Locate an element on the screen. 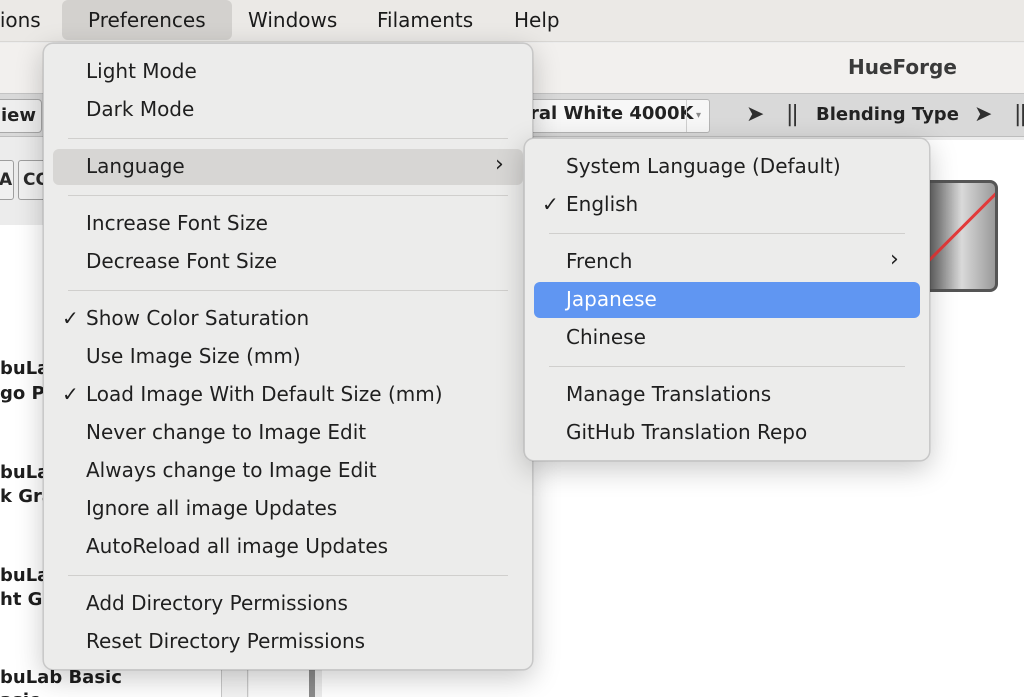 This screenshot has width=1024, height=697. menu-item-label: Always change to Image Edit is located at coordinates (231, 470).